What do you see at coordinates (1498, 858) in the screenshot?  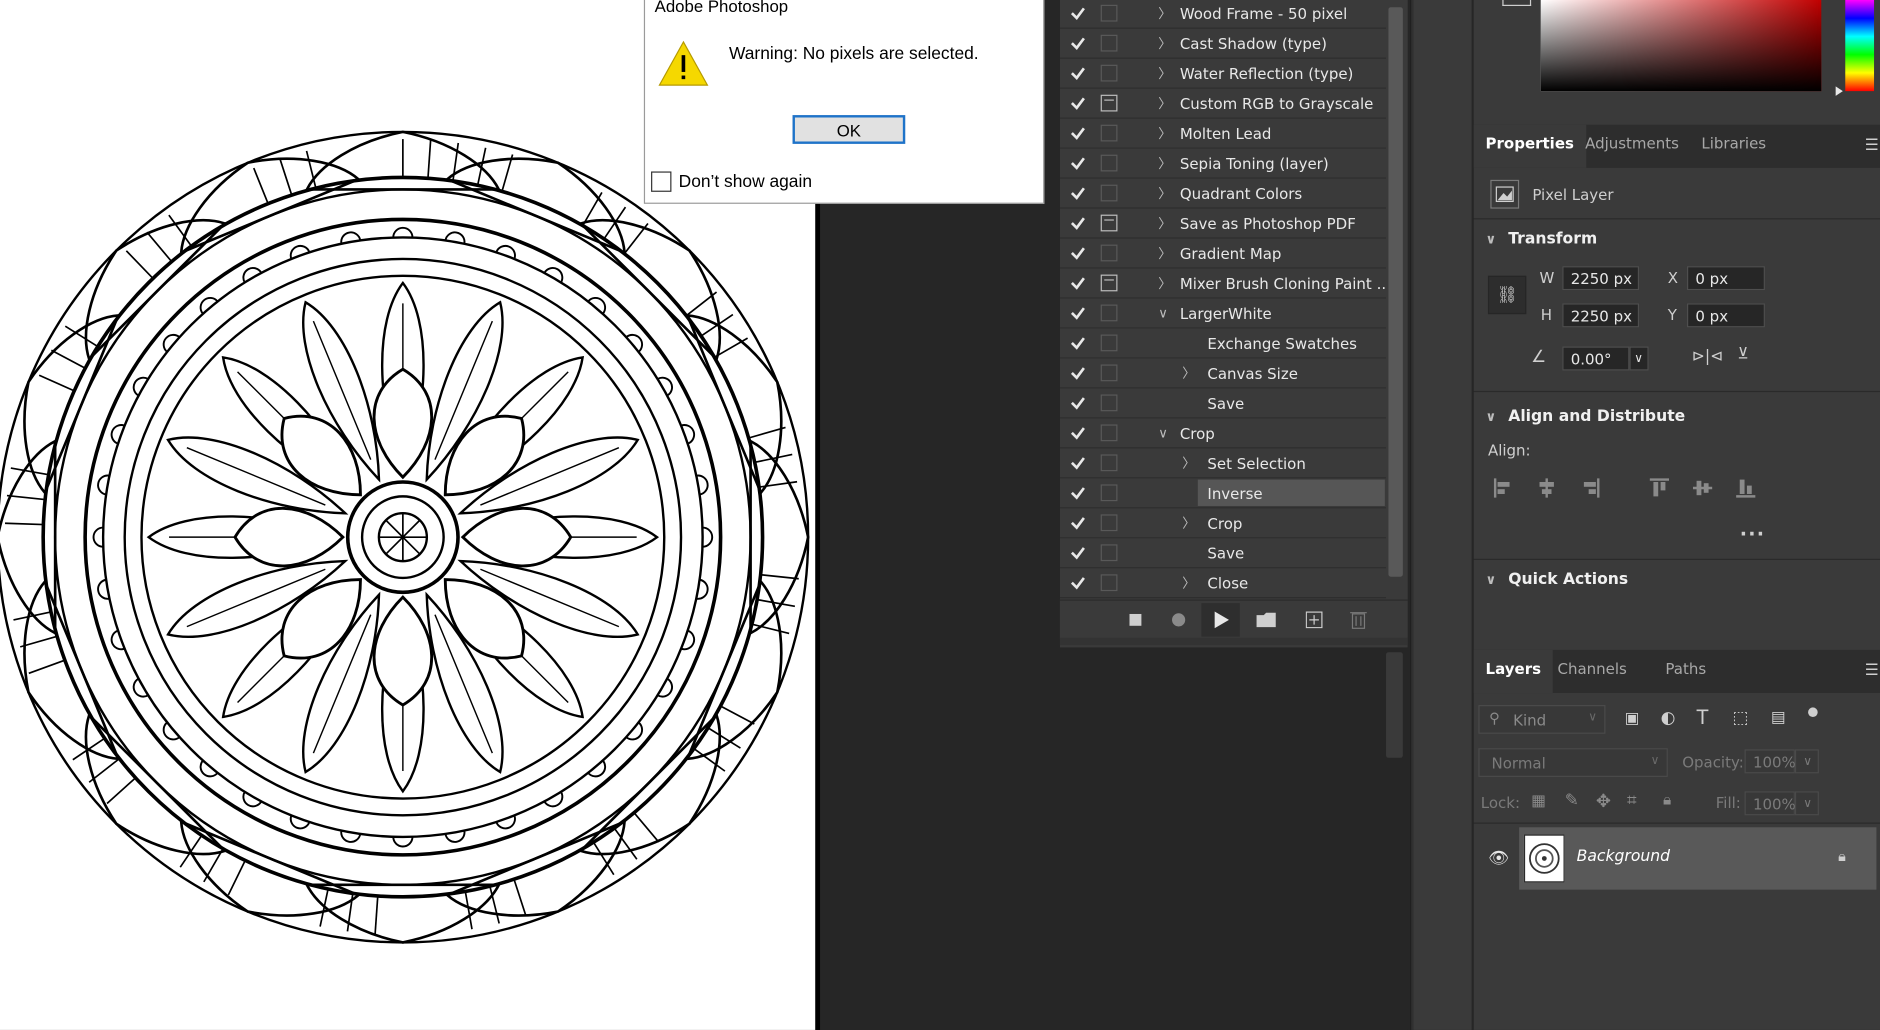 I see `eye-icon: 👁︎` at bounding box center [1498, 858].